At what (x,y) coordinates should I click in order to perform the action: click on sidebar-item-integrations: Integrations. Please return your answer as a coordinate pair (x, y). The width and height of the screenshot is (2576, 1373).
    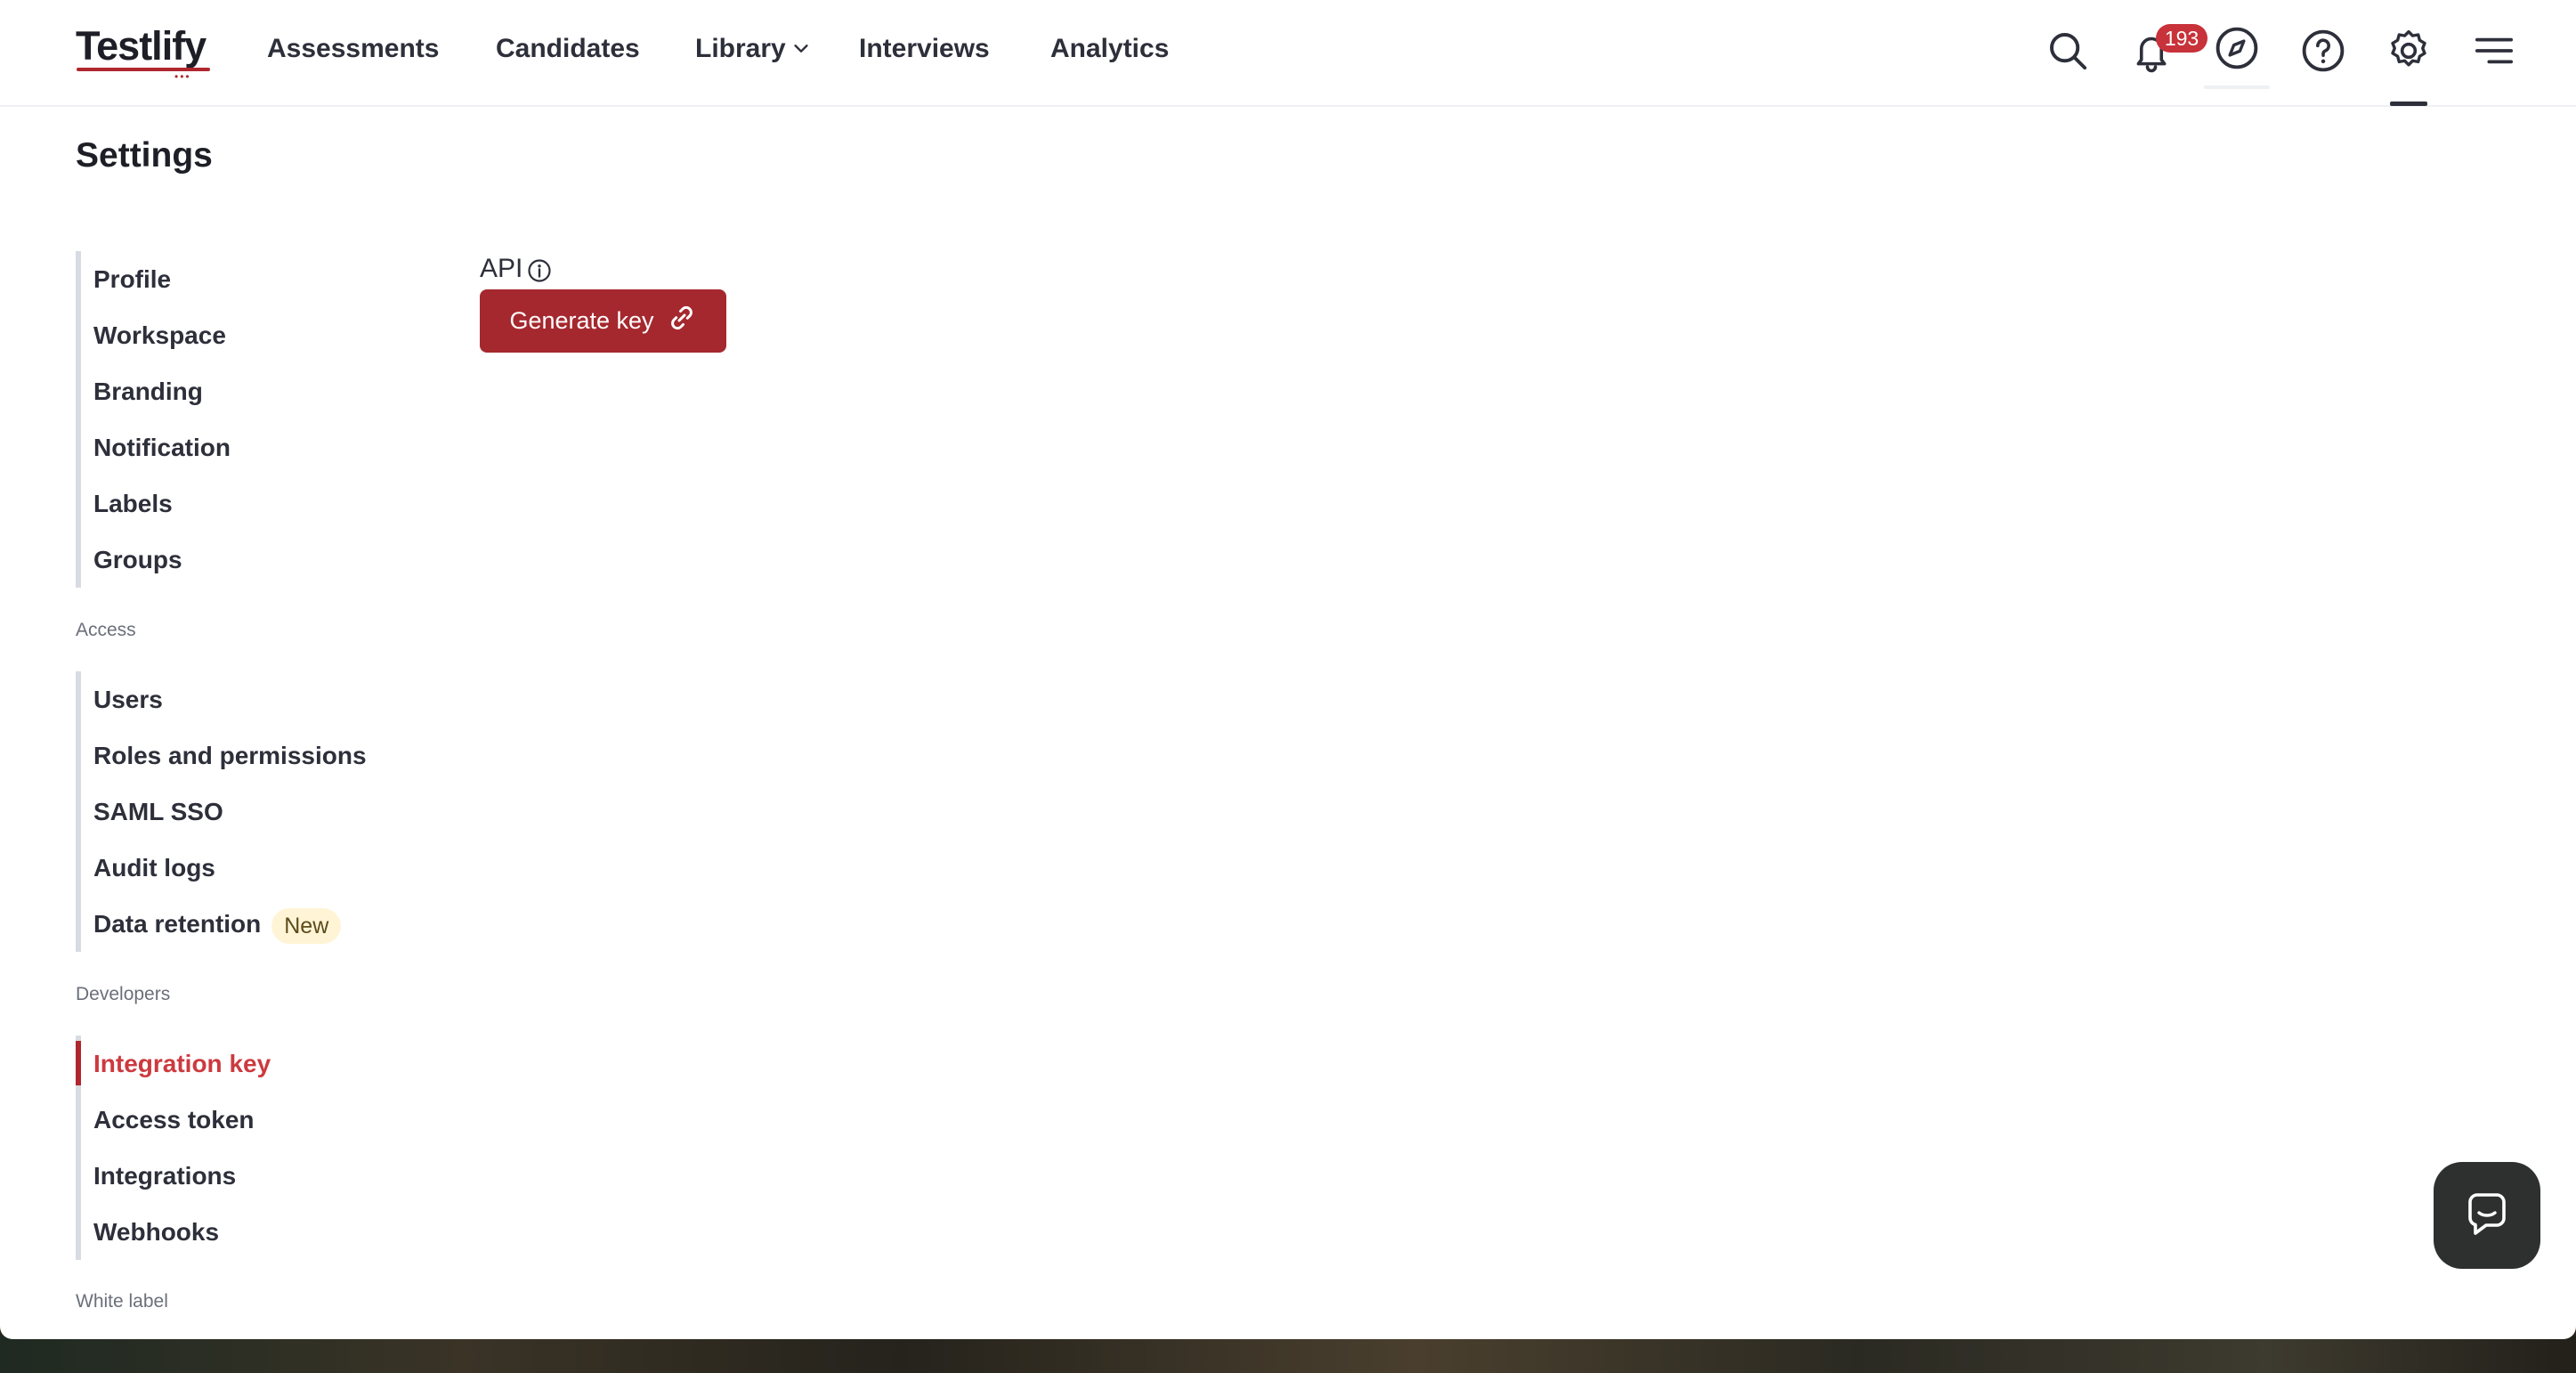
    Looking at the image, I should click on (176, 1176).